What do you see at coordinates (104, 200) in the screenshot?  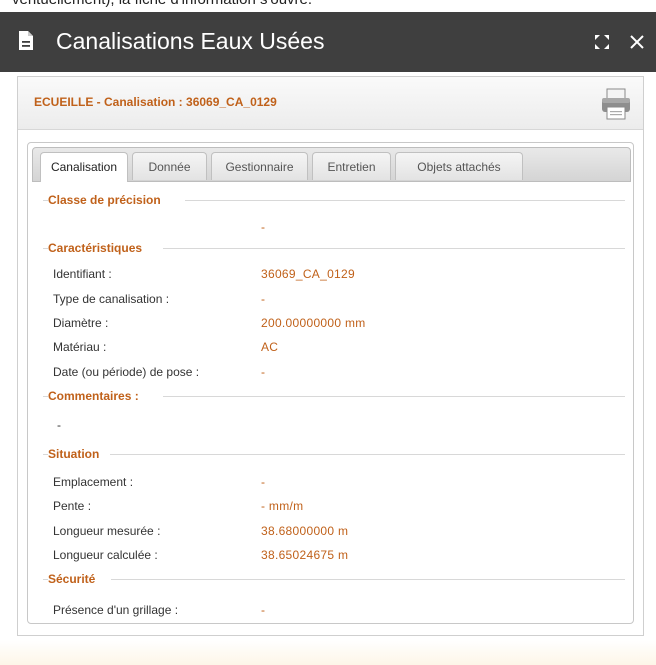 I see `section-title-classe: Classe de précision` at bounding box center [104, 200].